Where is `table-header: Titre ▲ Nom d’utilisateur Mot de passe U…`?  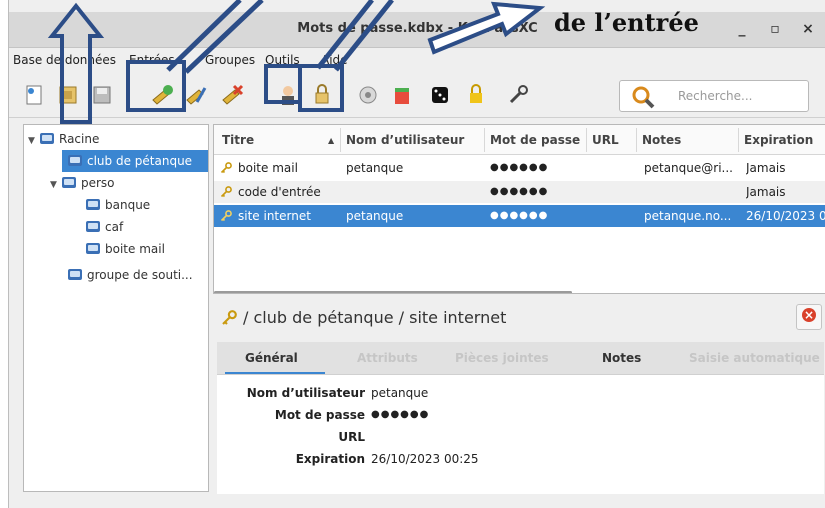 table-header: Titre ▲ Nom d’utilisateur Mot de passe U… is located at coordinates (519, 140).